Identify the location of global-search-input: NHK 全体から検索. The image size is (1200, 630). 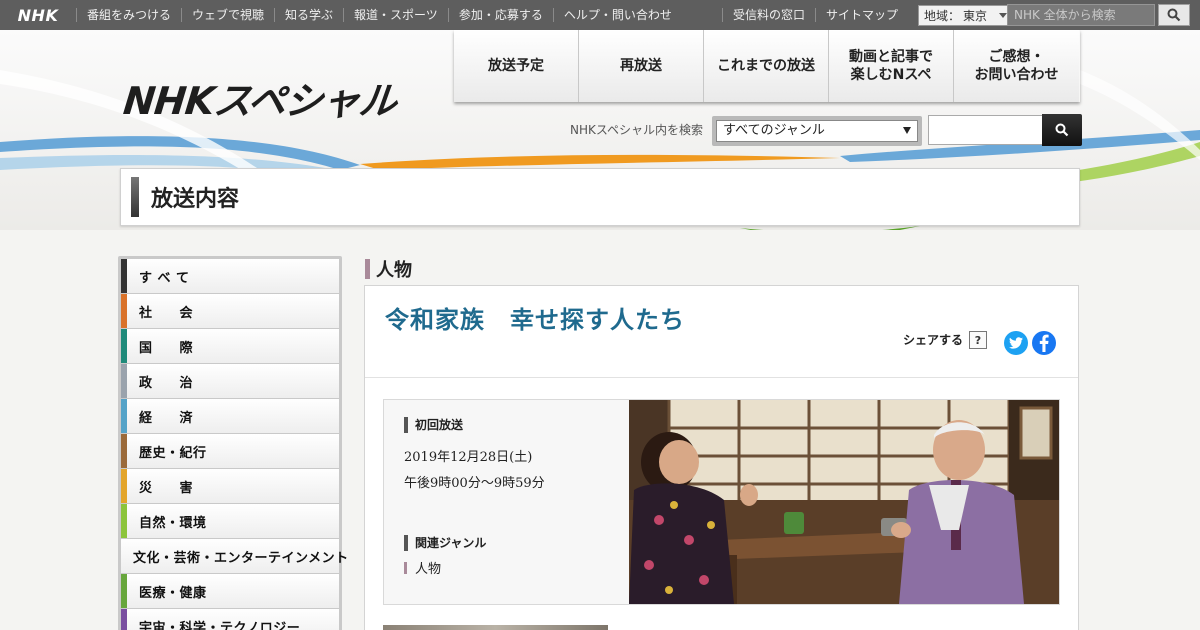
(1081, 15).